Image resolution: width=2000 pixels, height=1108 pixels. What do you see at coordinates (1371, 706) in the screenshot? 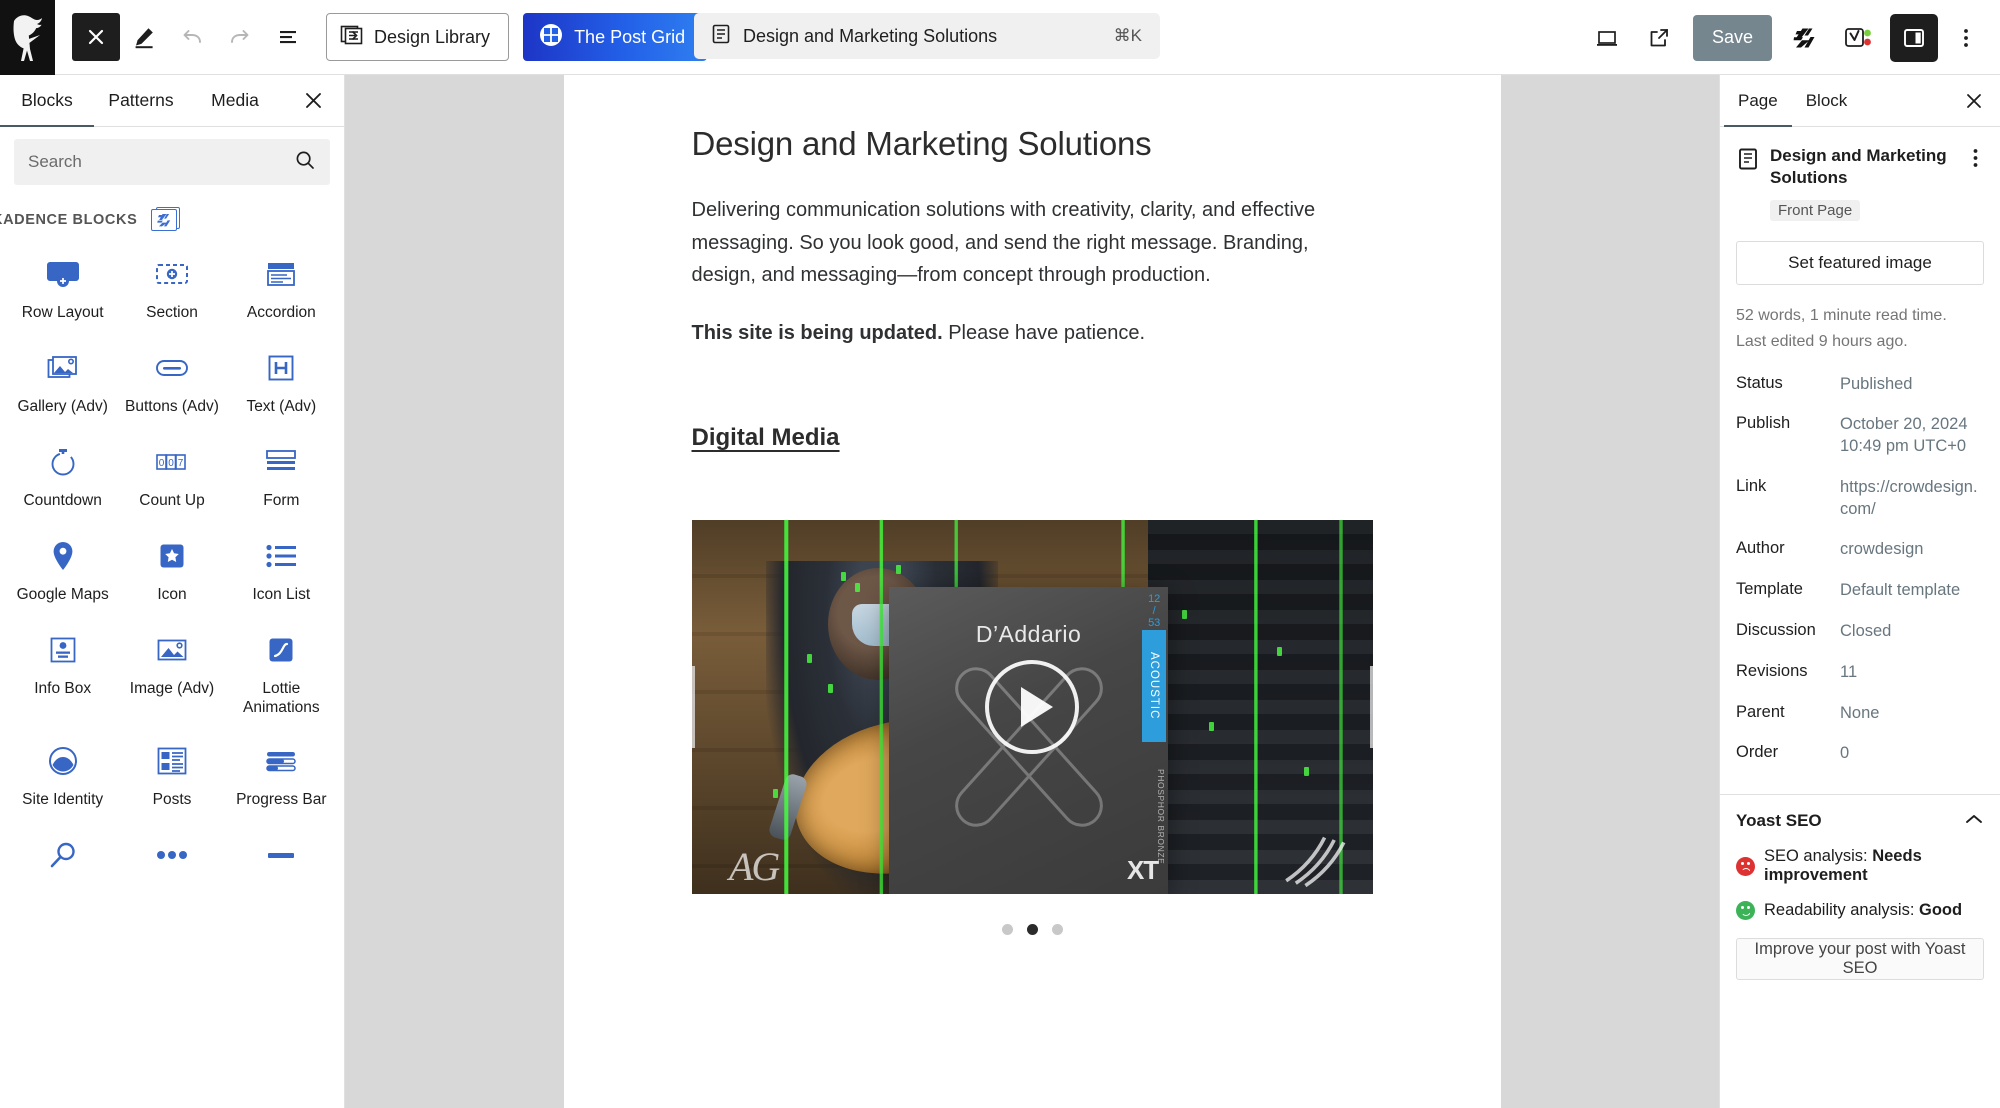
I see `carousel-next-arrow` at bounding box center [1371, 706].